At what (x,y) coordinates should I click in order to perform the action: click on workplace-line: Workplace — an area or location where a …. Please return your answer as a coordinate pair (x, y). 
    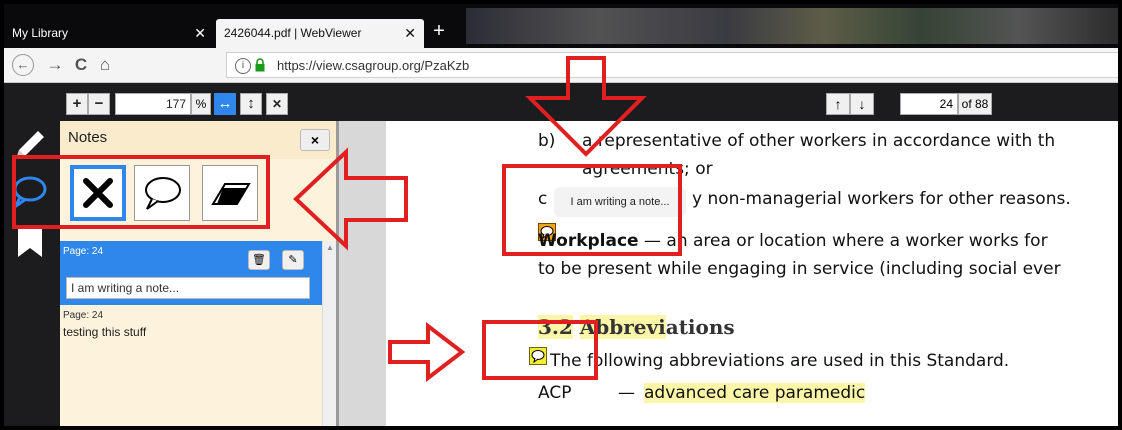
    Looking at the image, I should click on (793, 241).